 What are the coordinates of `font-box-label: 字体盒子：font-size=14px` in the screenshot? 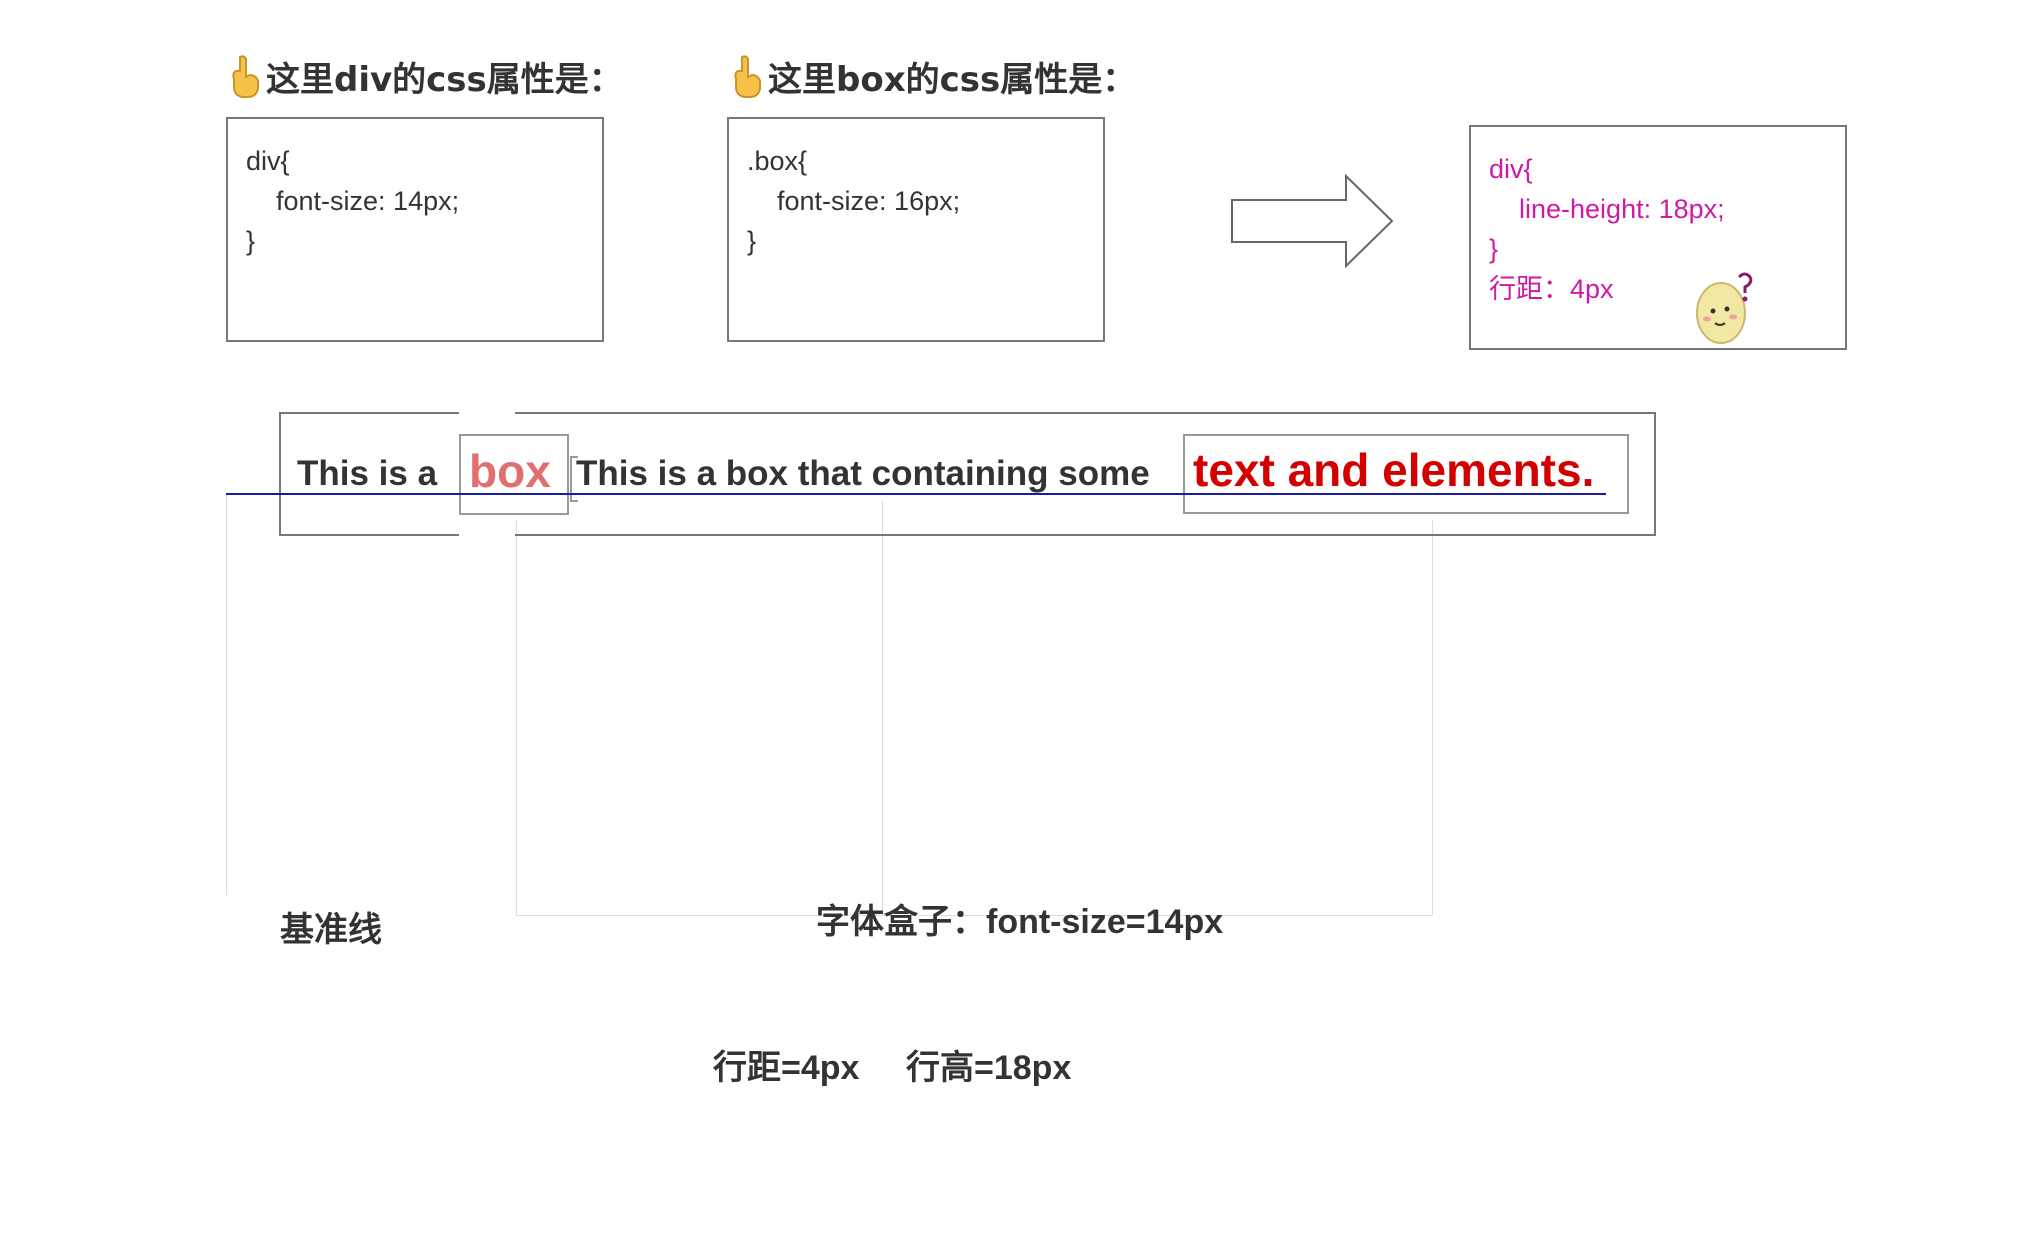 It's located at (1020, 922).